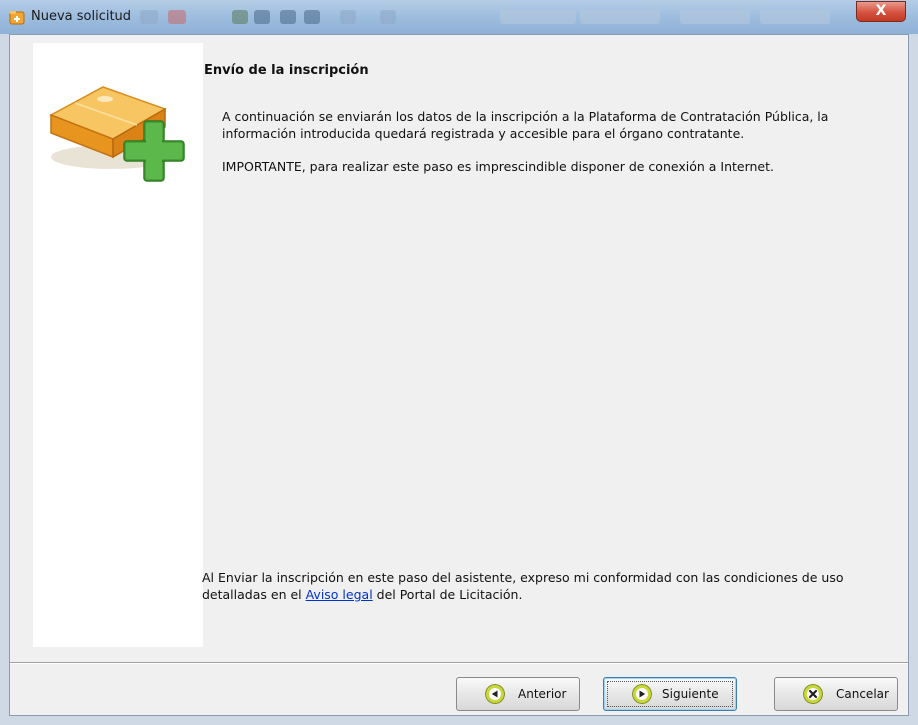  I want to click on close-icon: X, so click(881, 11).